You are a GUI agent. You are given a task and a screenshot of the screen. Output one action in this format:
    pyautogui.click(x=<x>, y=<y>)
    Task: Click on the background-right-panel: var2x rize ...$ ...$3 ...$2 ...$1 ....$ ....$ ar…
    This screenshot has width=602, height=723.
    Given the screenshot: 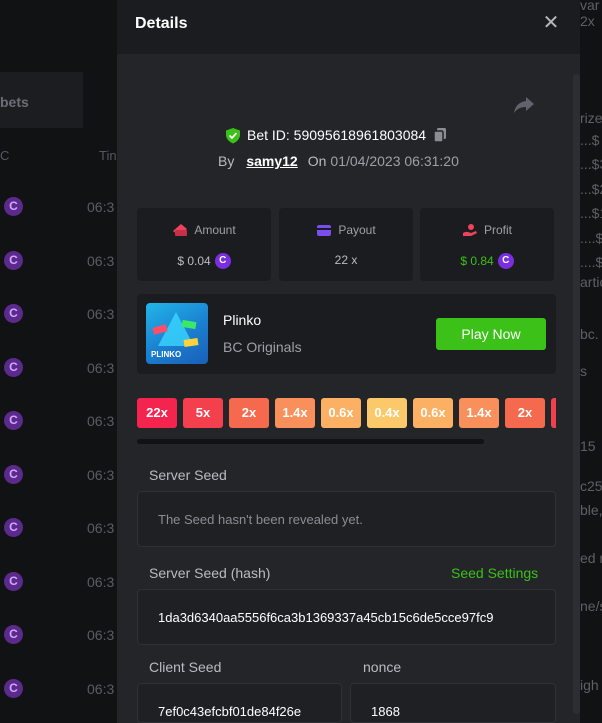 What is the action you would take?
    pyautogui.click(x=591, y=361)
    